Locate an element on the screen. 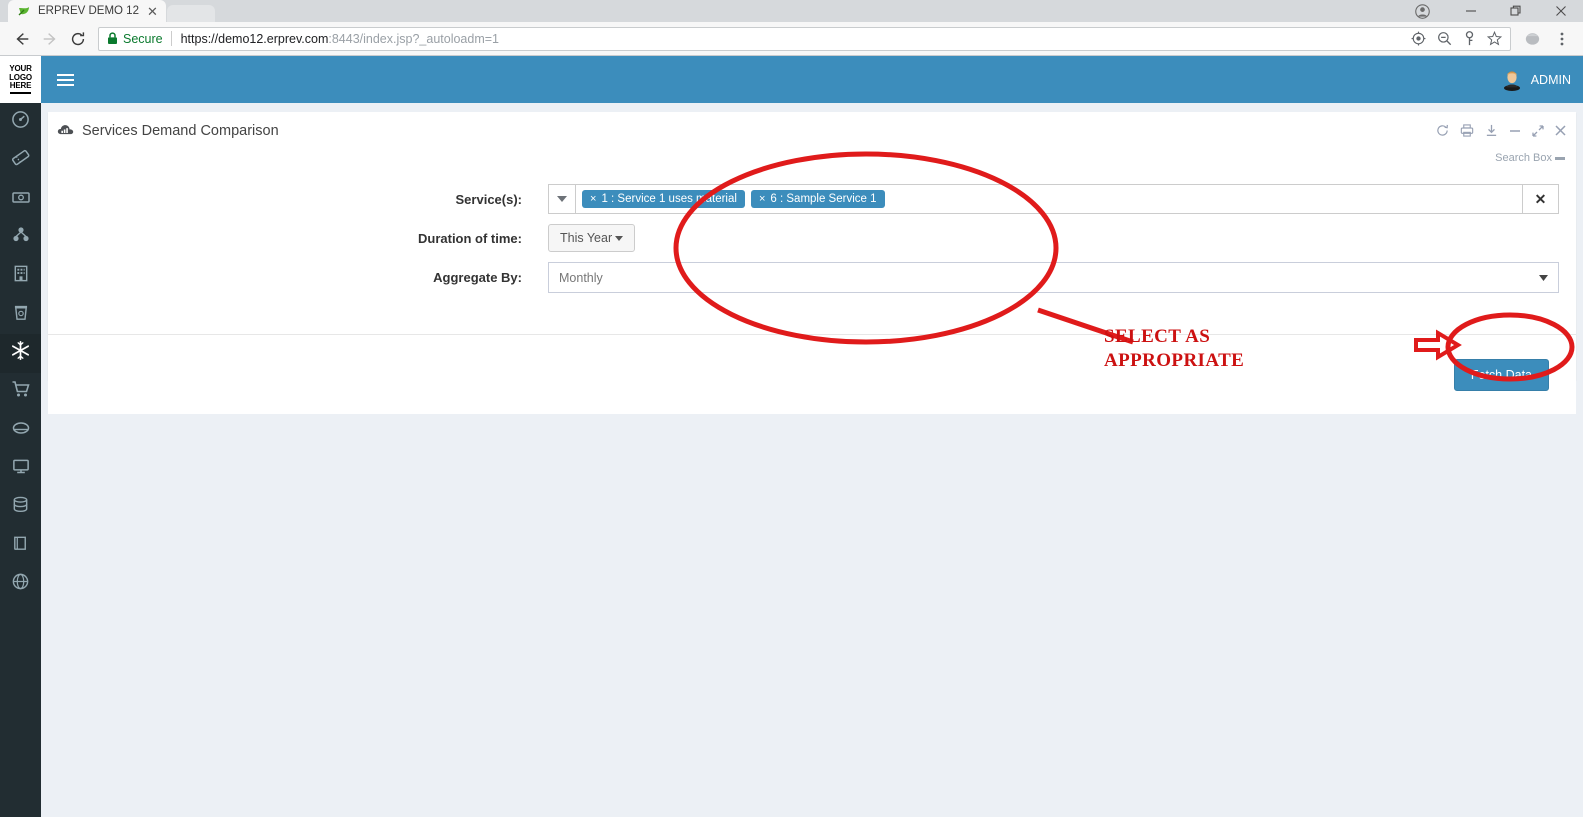 This screenshot has width=1583, height=817. logo-line-3: HERE is located at coordinates (20, 87).